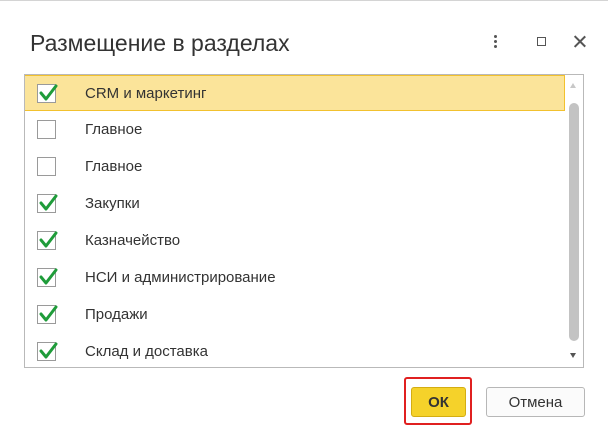 The height and width of the screenshot is (432, 608). I want to click on scroll-down-arrow-icon, so click(573, 355).